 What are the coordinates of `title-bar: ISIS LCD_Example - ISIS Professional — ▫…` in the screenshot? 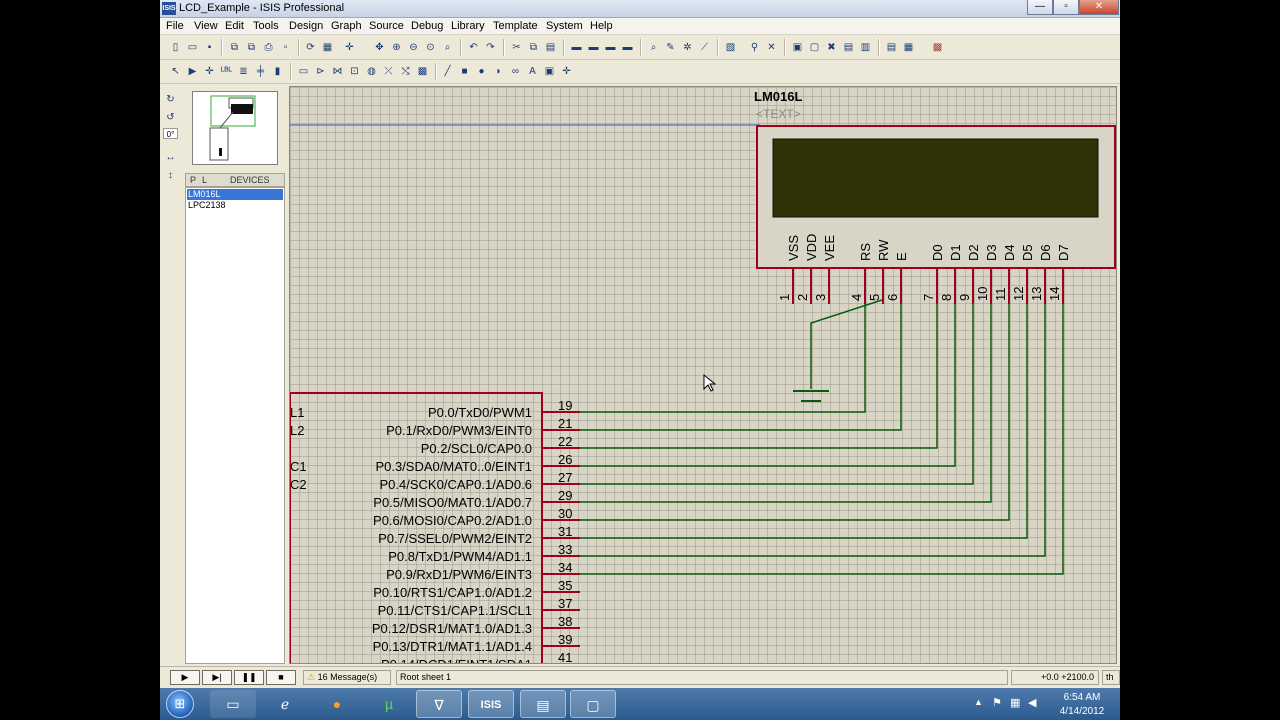 It's located at (640, 9).